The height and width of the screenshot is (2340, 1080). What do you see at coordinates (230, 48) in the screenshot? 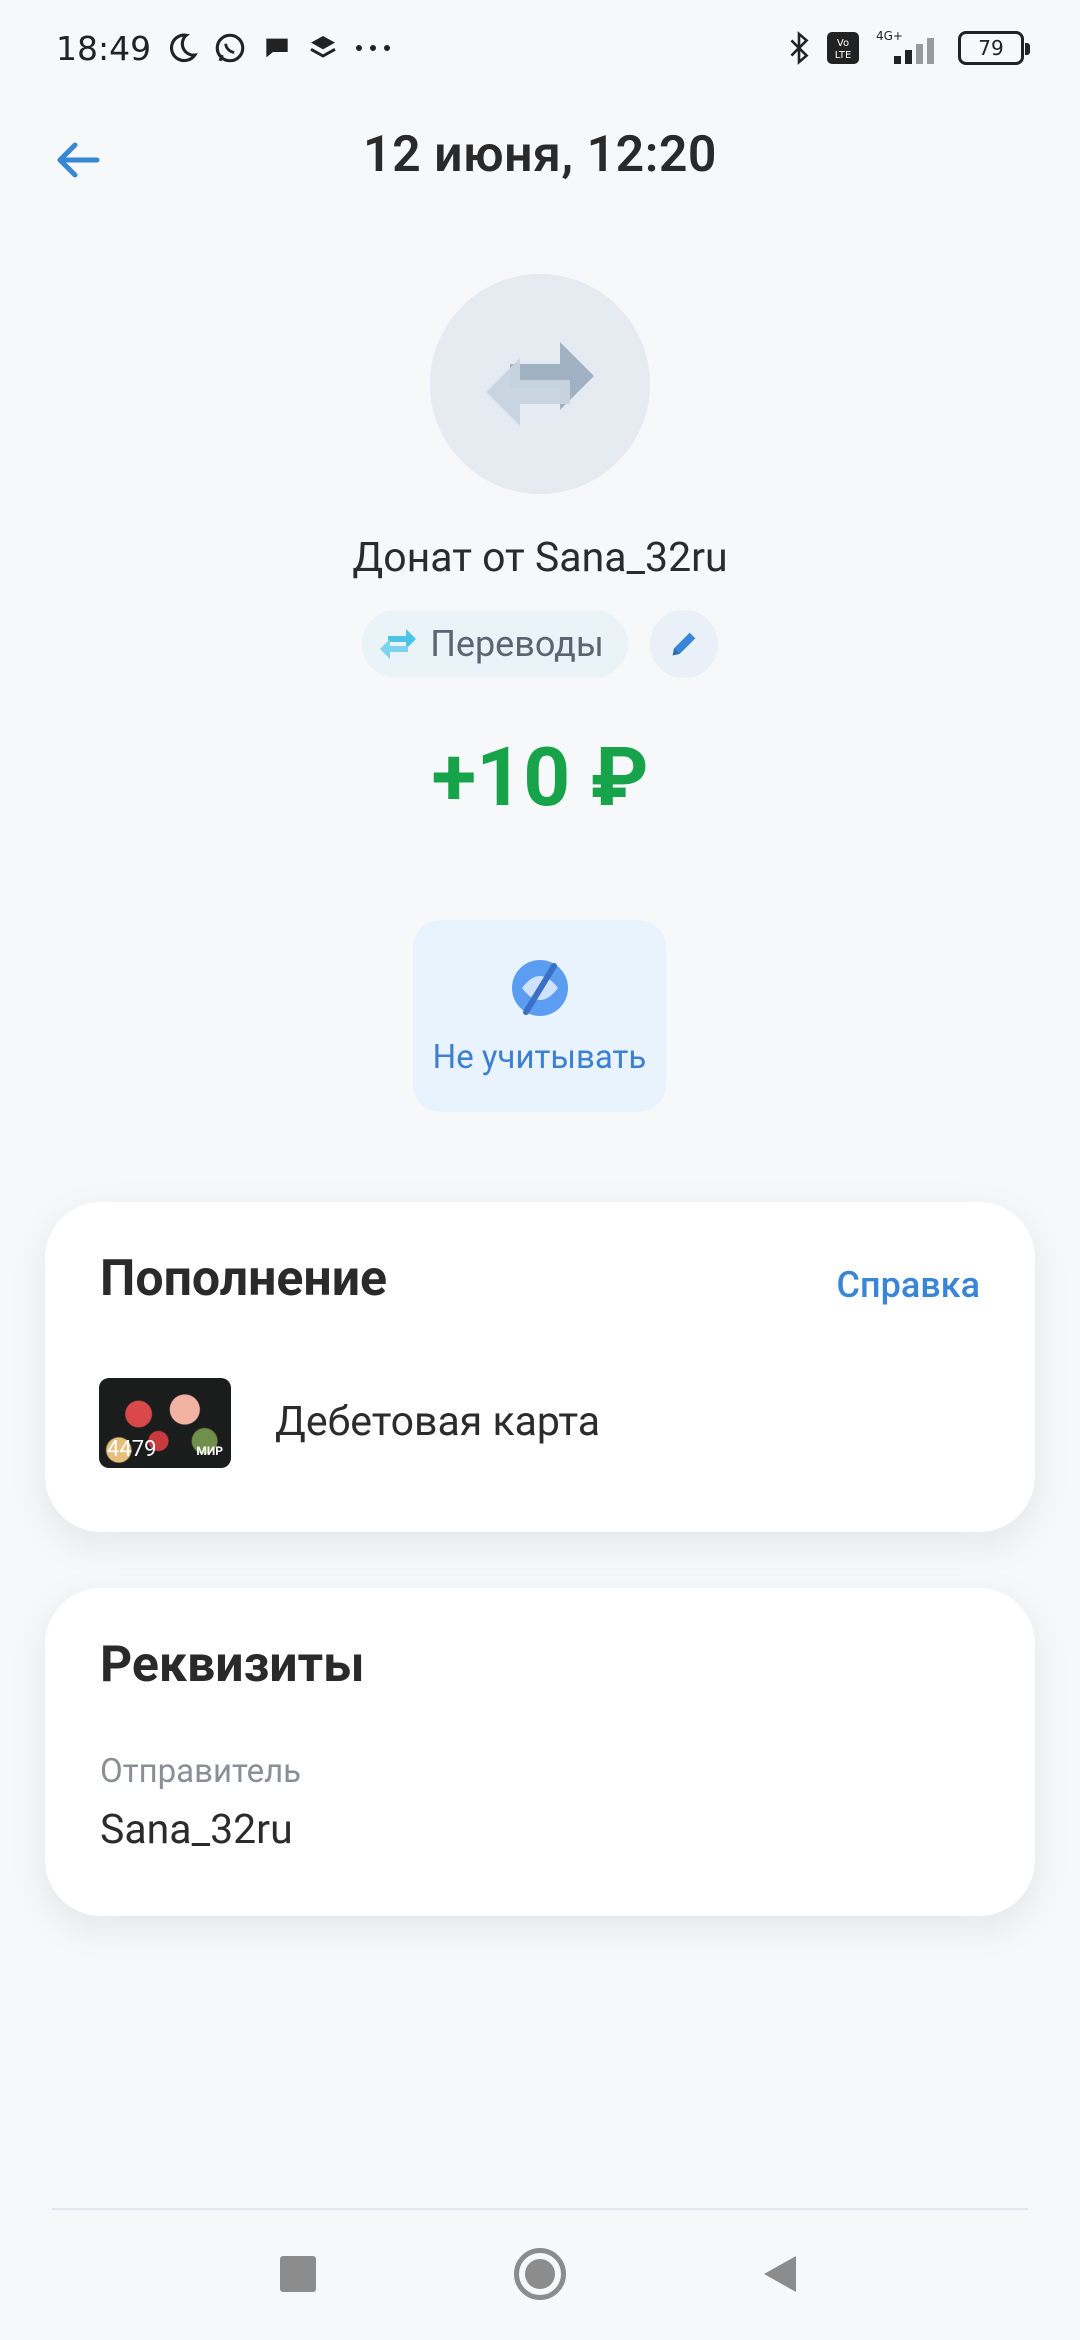
I see `whatsapp-icon` at bounding box center [230, 48].